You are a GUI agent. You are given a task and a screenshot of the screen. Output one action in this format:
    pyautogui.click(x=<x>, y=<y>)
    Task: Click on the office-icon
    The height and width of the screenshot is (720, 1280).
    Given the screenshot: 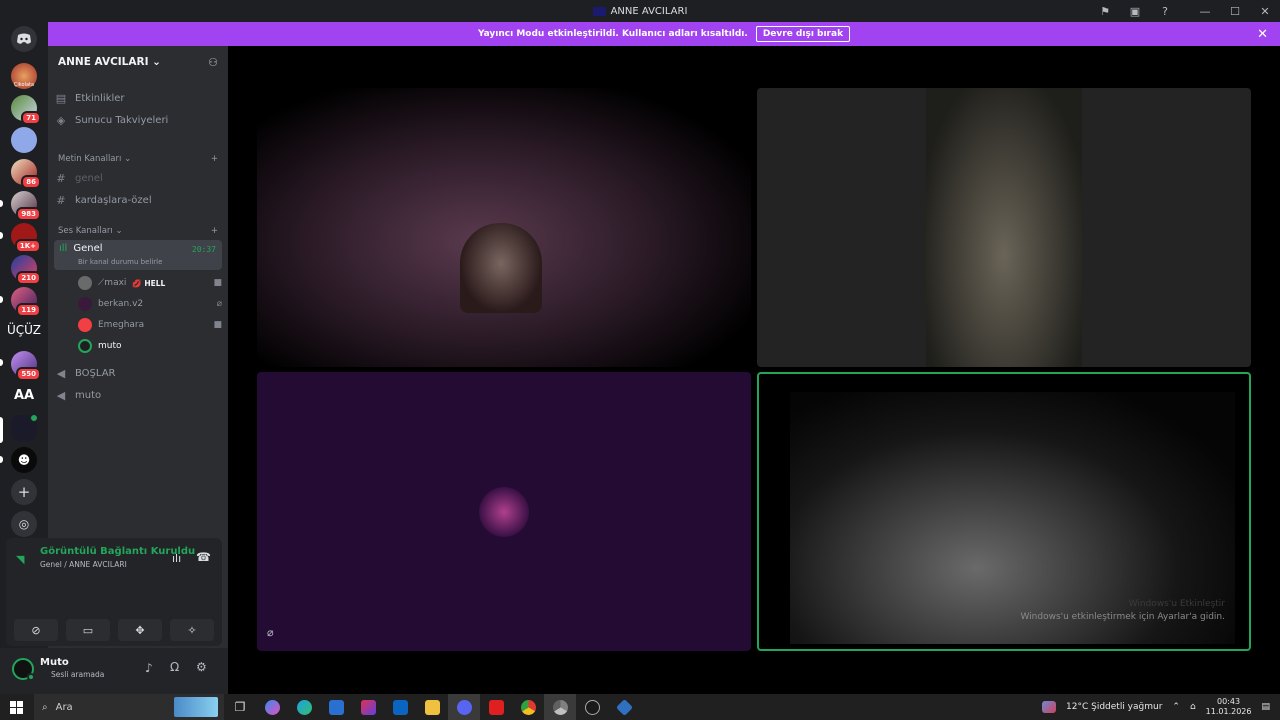 What is the action you would take?
    pyautogui.click(x=368, y=707)
    